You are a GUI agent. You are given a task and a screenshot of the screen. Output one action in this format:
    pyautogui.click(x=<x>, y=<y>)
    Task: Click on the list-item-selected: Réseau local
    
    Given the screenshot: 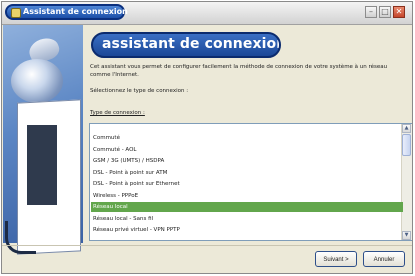 What is the action you would take?
    pyautogui.click(x=247, y=207)
    